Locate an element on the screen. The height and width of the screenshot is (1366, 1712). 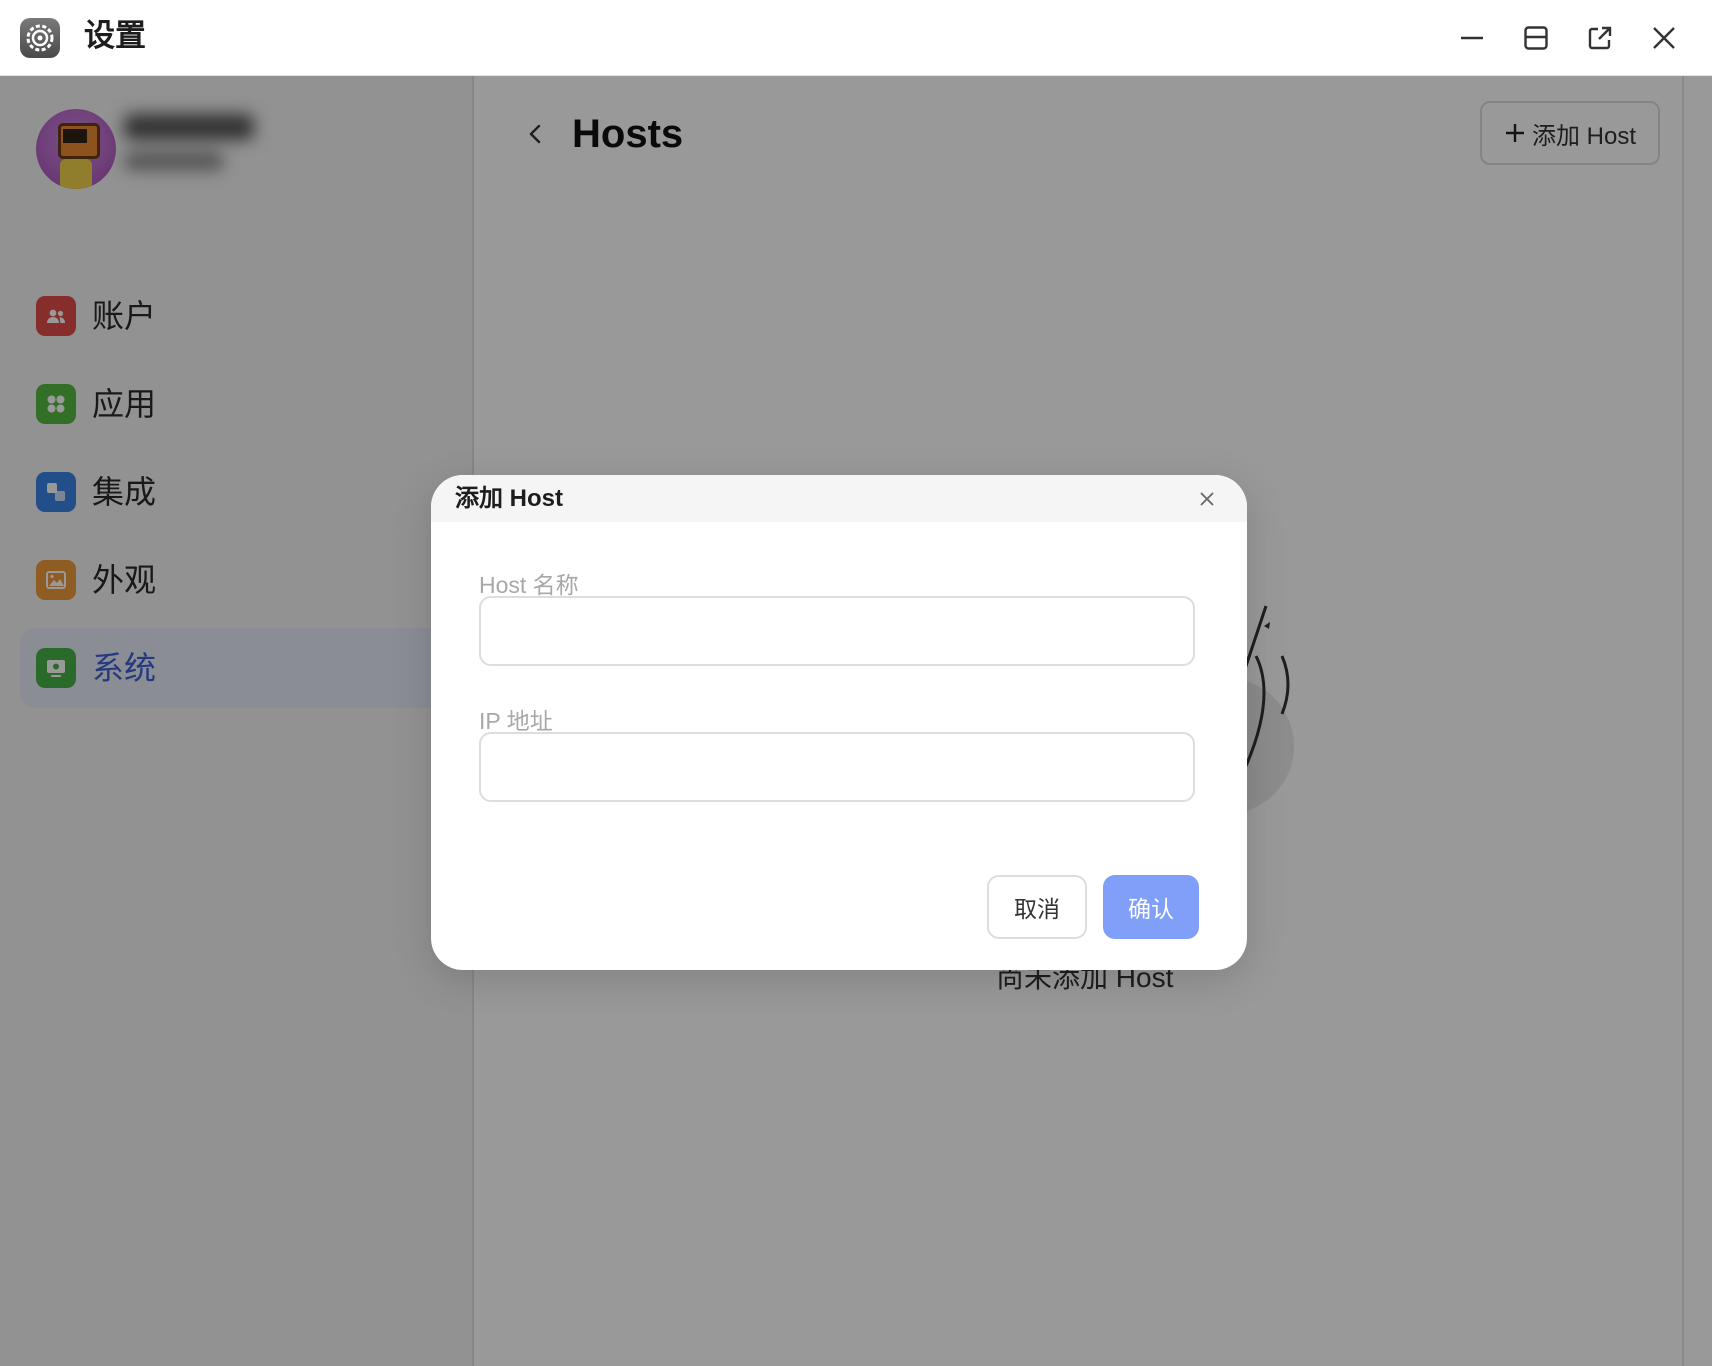
ip-address-input is located at coordinates (837, 767).